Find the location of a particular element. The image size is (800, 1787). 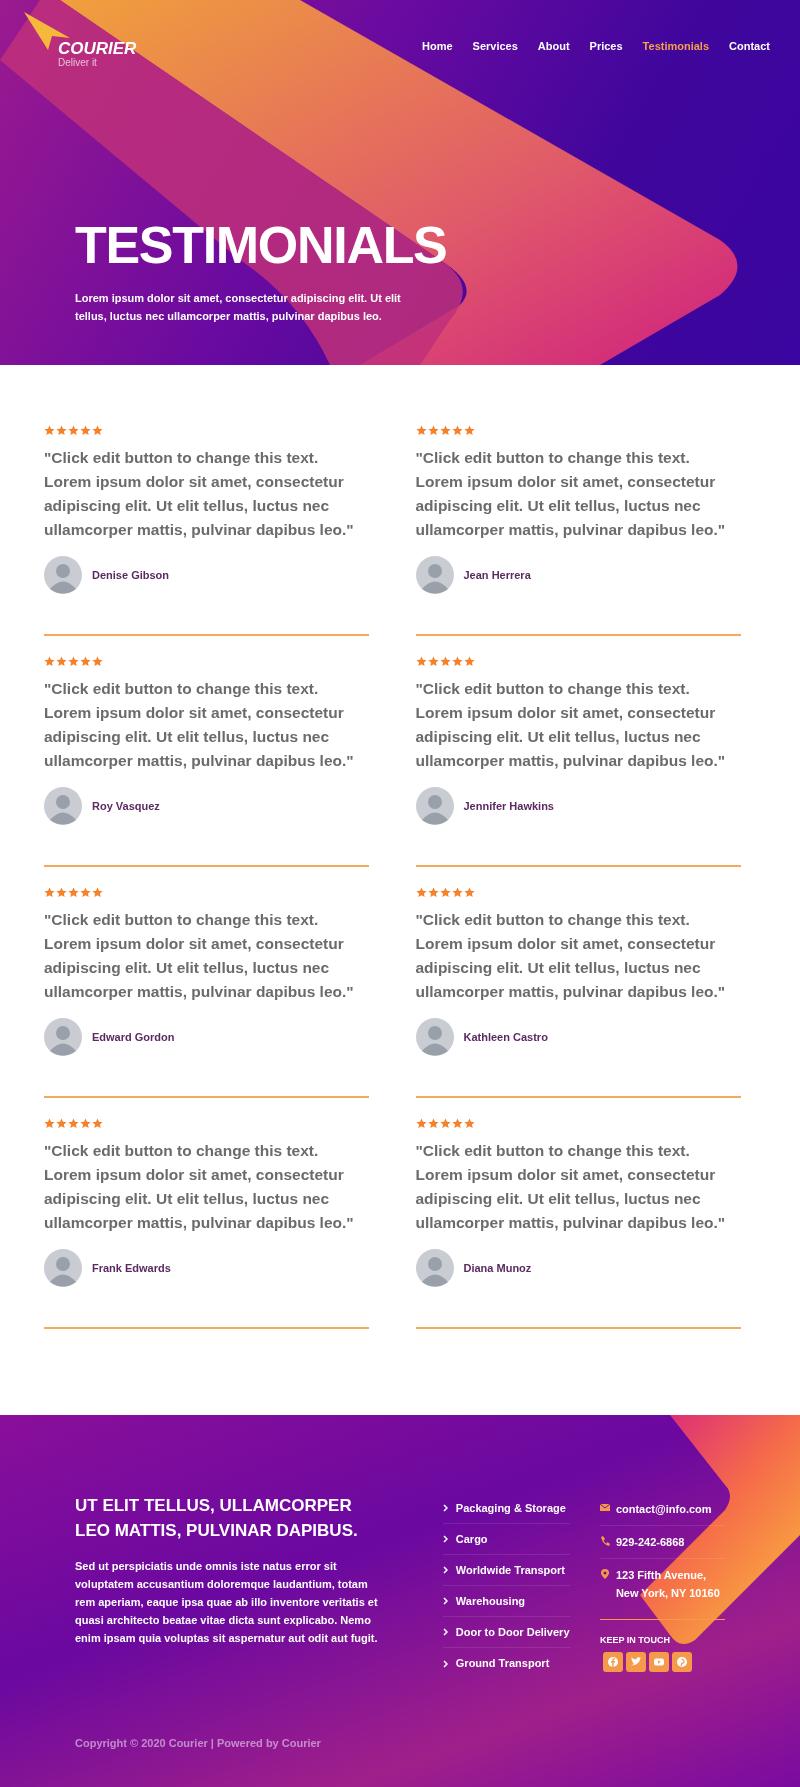

copyright-text: Copyright © 2020 Courier | Powered by Courier is located at coordinates (198, 1743).